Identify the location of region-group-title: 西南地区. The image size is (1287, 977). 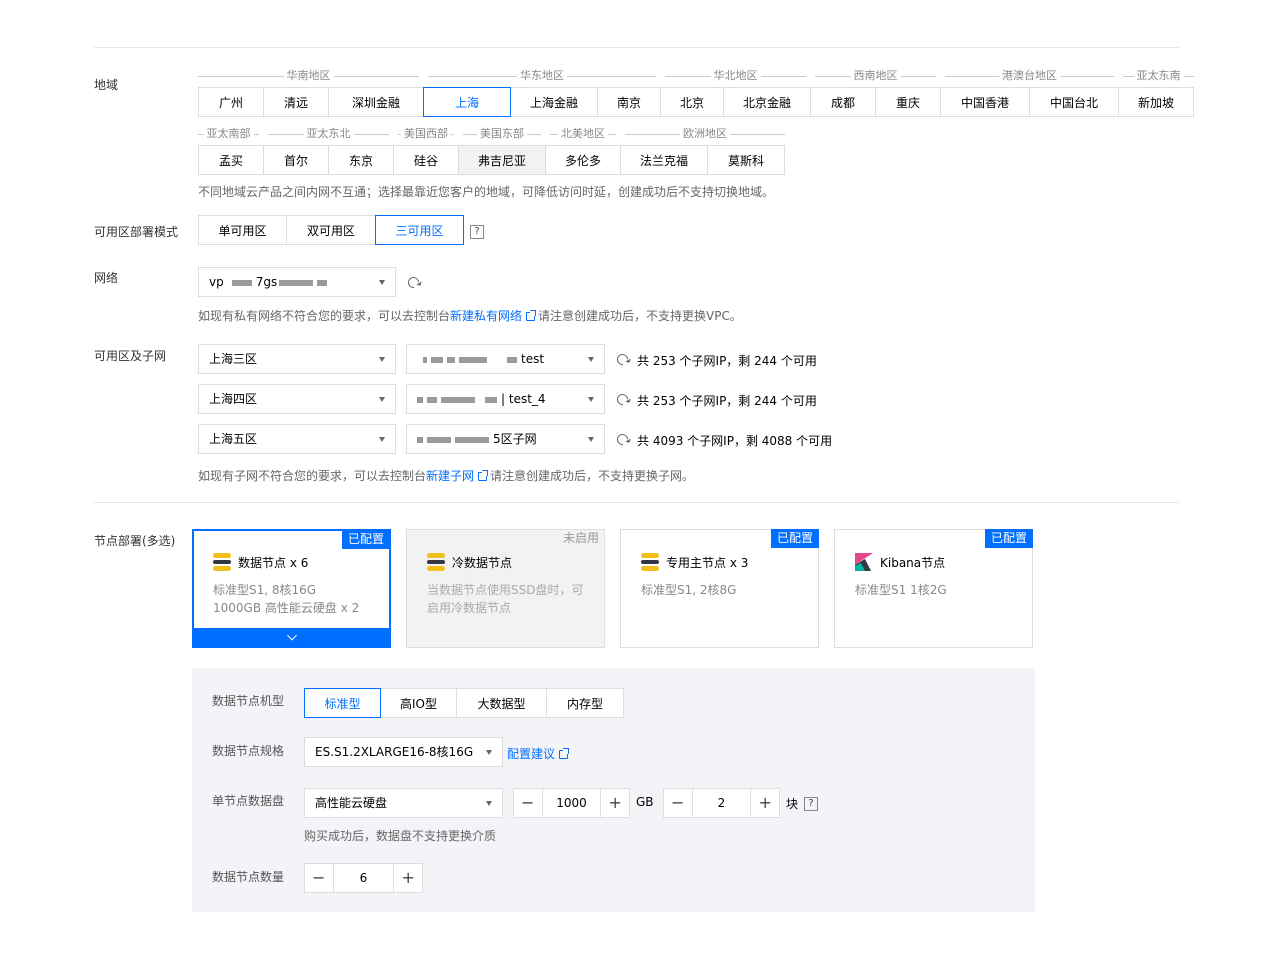
(875, 76).